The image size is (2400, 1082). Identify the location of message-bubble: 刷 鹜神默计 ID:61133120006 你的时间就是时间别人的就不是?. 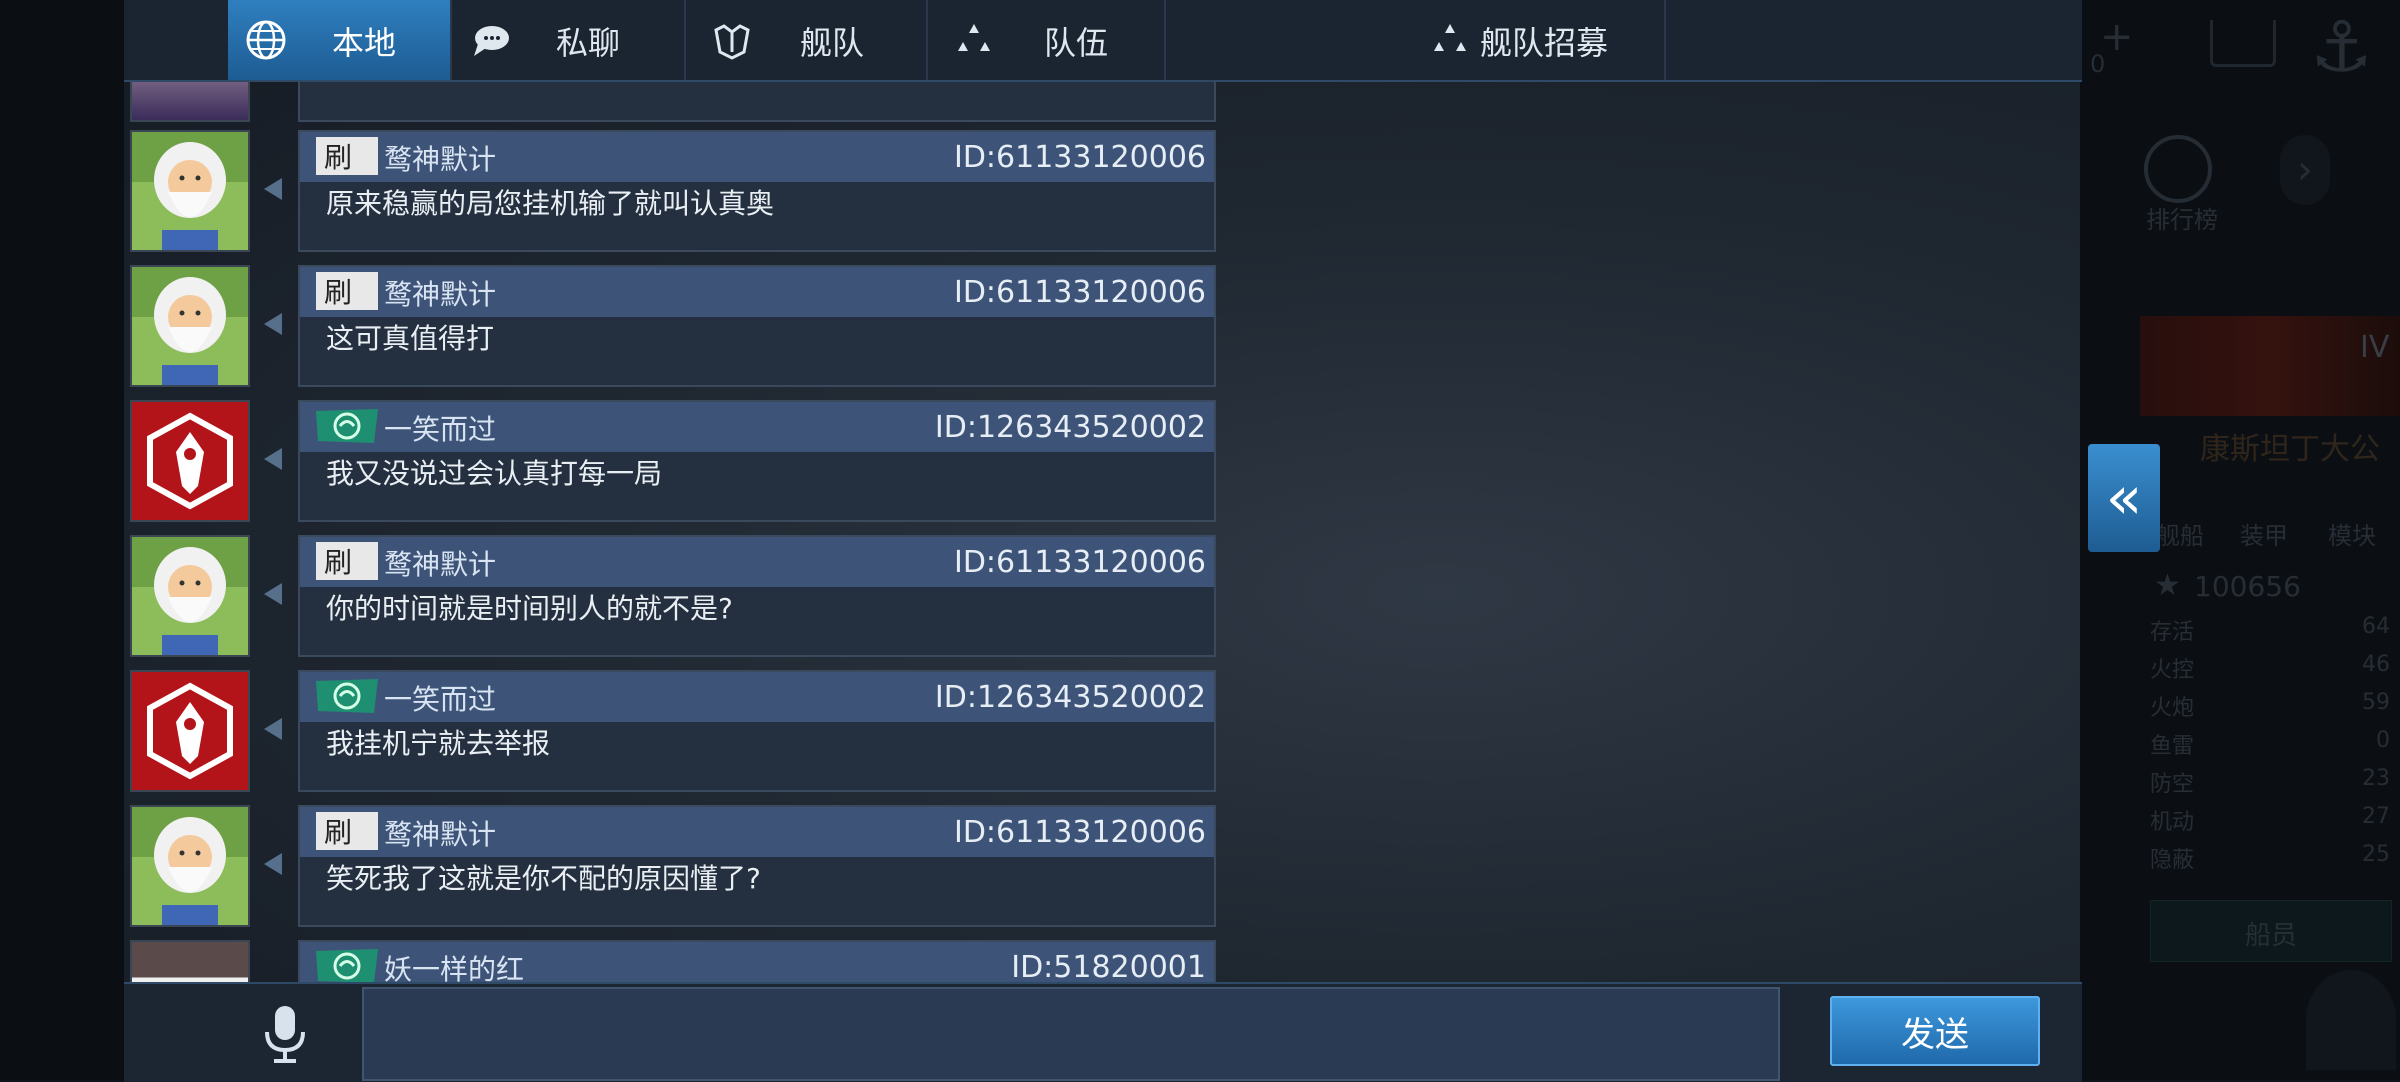
(757, 596).